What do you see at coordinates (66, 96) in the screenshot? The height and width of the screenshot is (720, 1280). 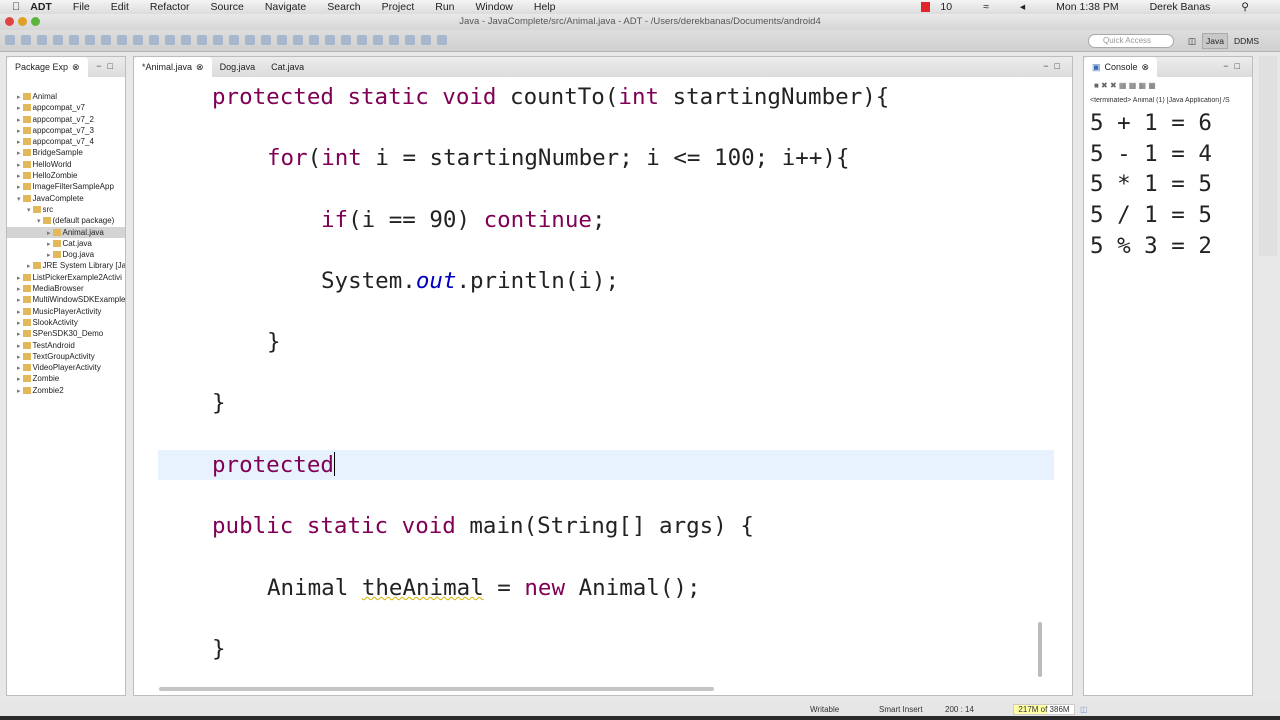 I see `tree-item: ▸ Animal` at bounding box center [66, 96].